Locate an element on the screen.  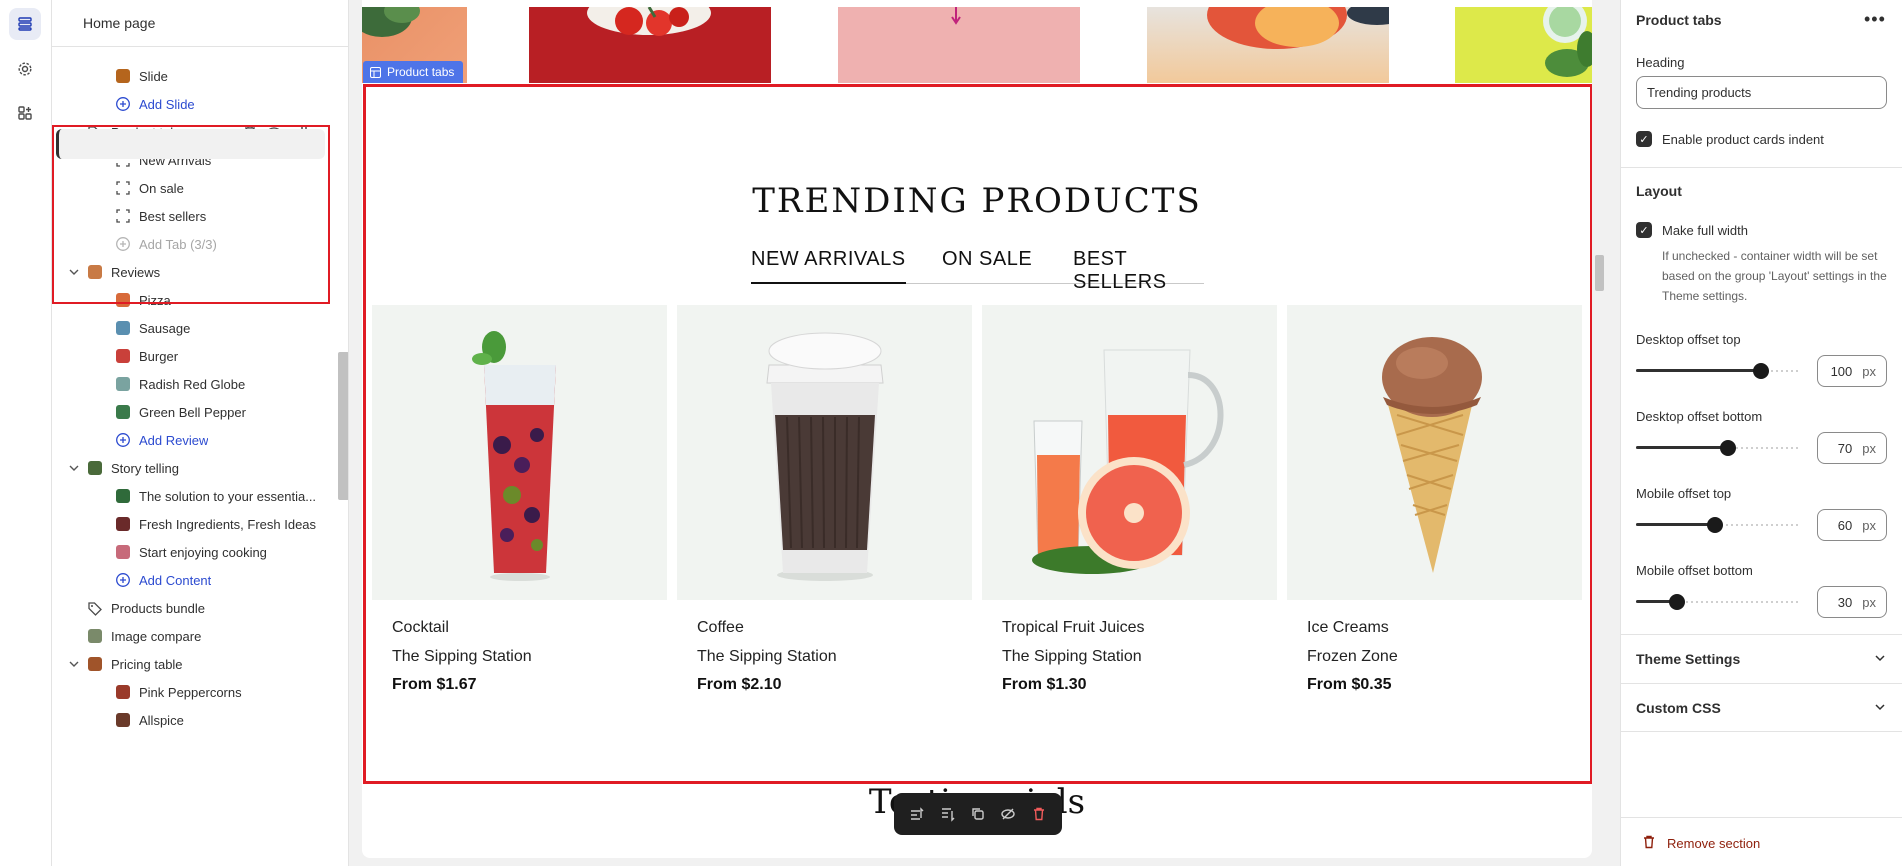
product-image-juices is located at coordinates (1129, 452).